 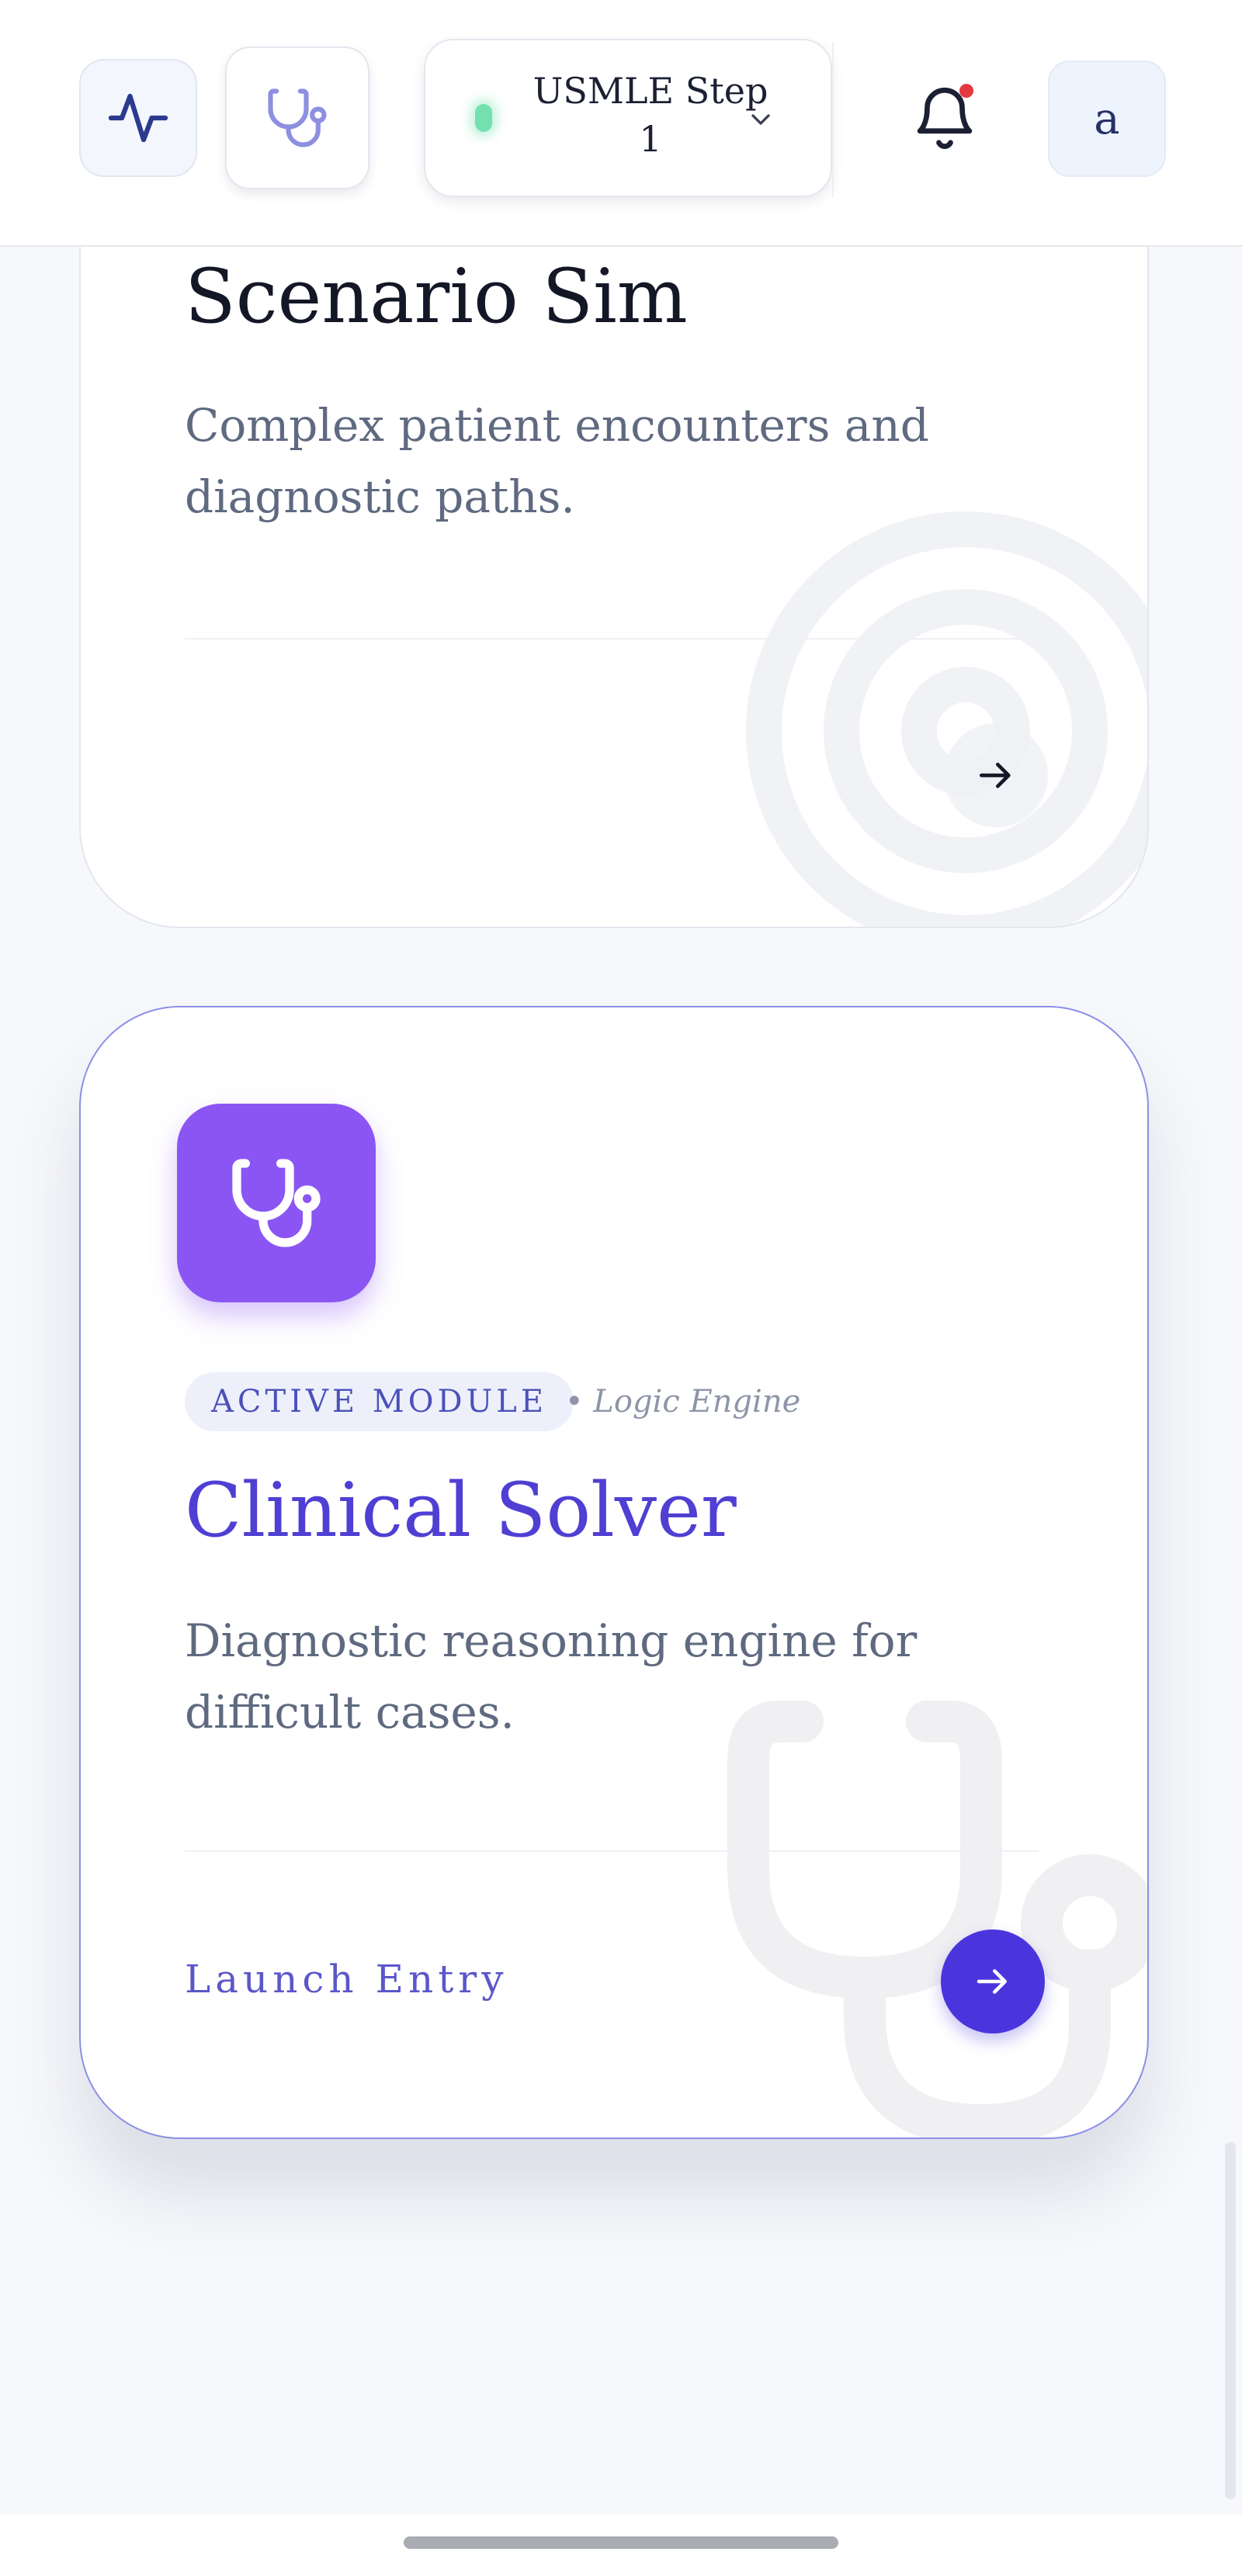 I want to click on open-scenario-sim-button, so click(x=996, y=775).